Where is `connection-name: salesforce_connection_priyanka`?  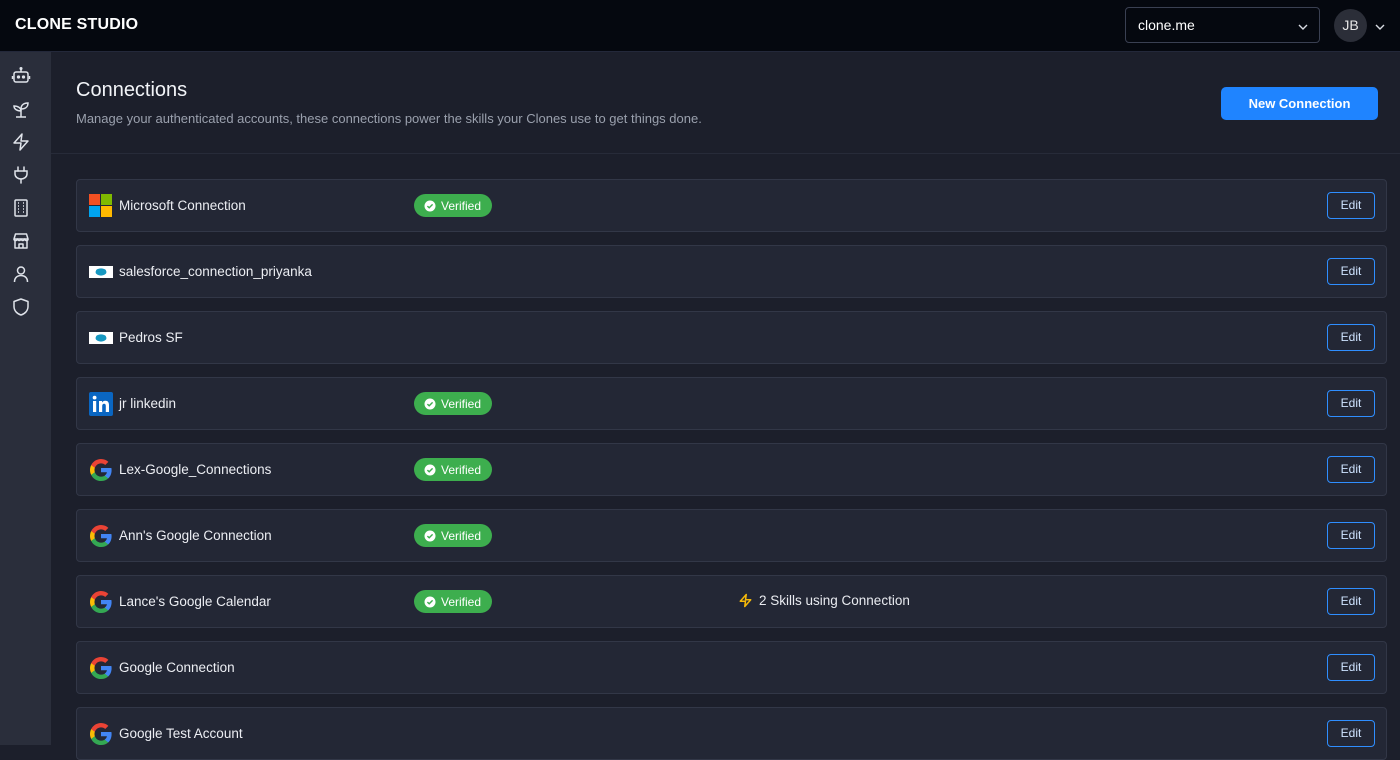
connection-name: salesforce_connection_priyanka is located at coordinates (215, 271).